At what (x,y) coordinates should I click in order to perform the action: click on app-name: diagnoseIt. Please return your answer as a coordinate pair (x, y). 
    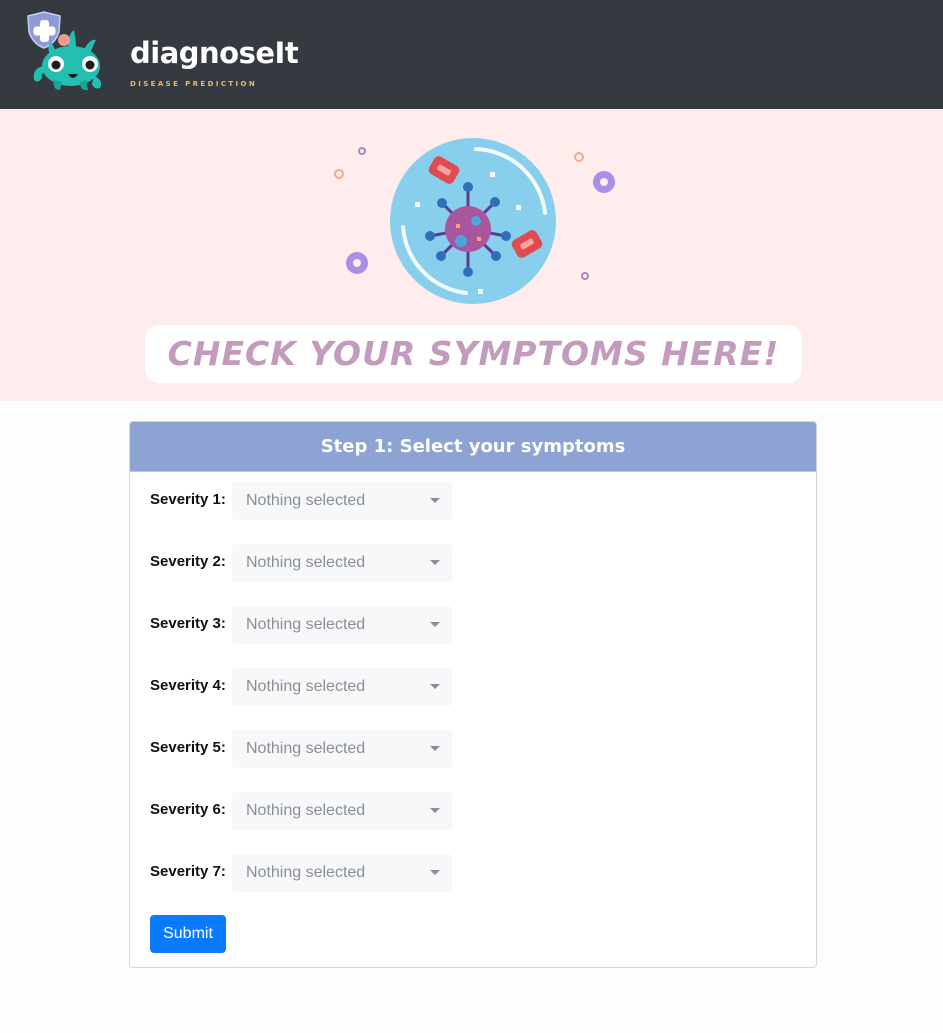
    Looking at the image, I should click on (214, 53).